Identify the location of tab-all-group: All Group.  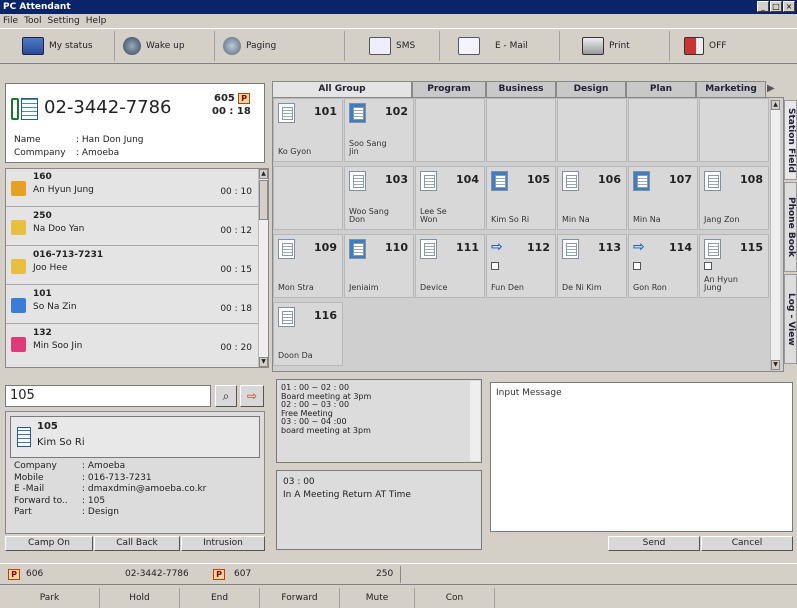
(342, 89).